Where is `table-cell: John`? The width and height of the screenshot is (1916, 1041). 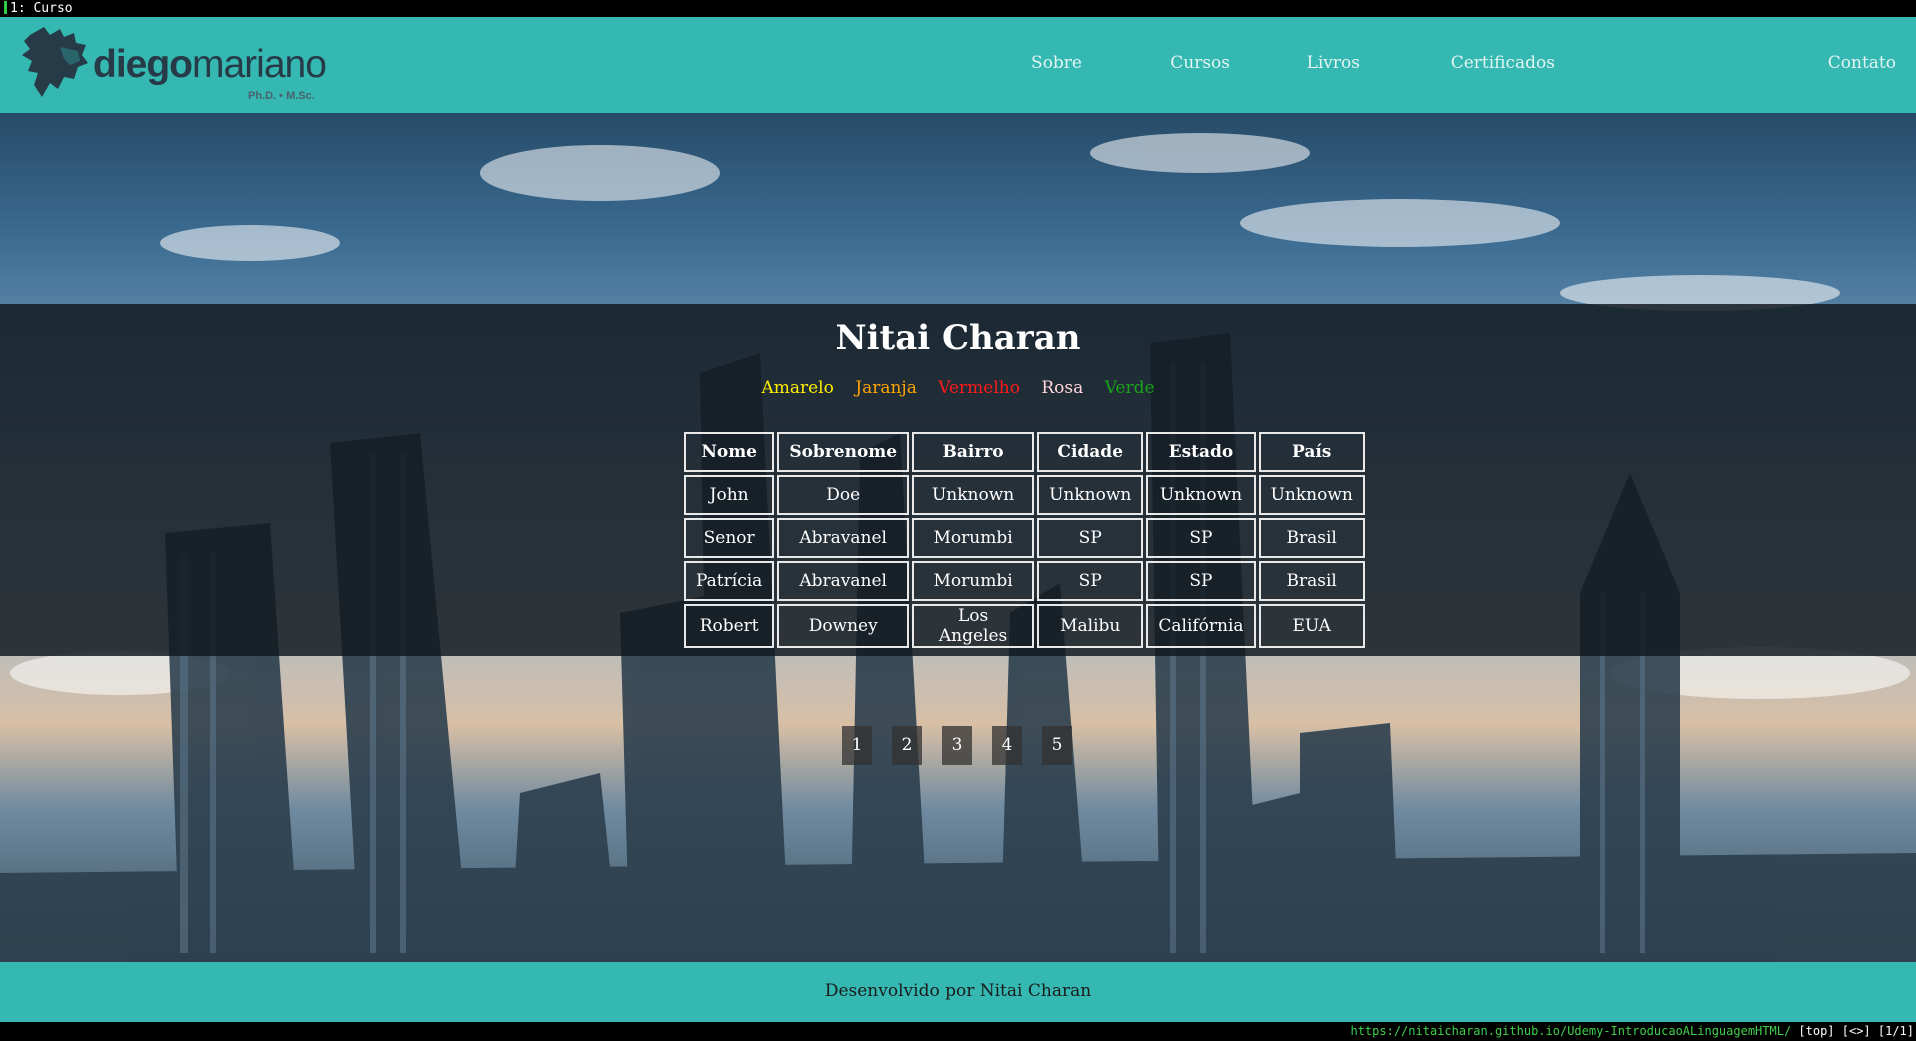 table-cell: John is located at coordinates (729, 495).